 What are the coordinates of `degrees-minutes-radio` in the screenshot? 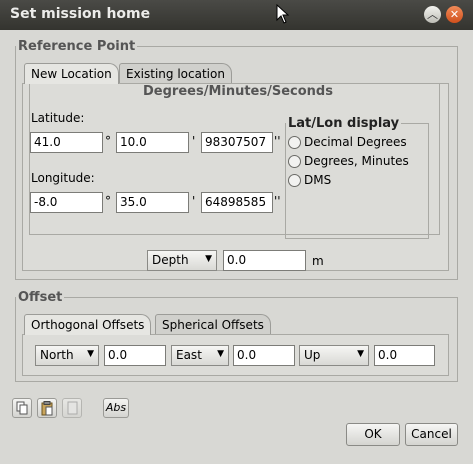 It's located at (294, 161).